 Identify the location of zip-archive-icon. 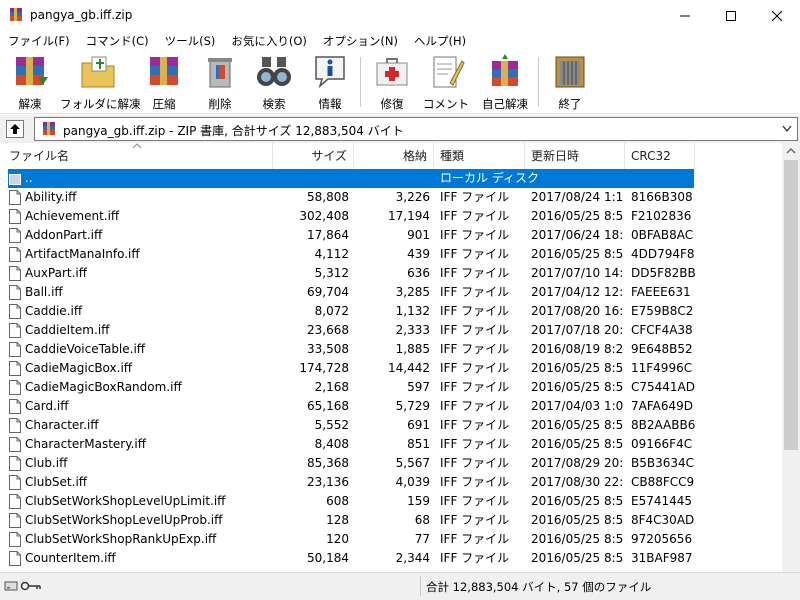
(49, 128).